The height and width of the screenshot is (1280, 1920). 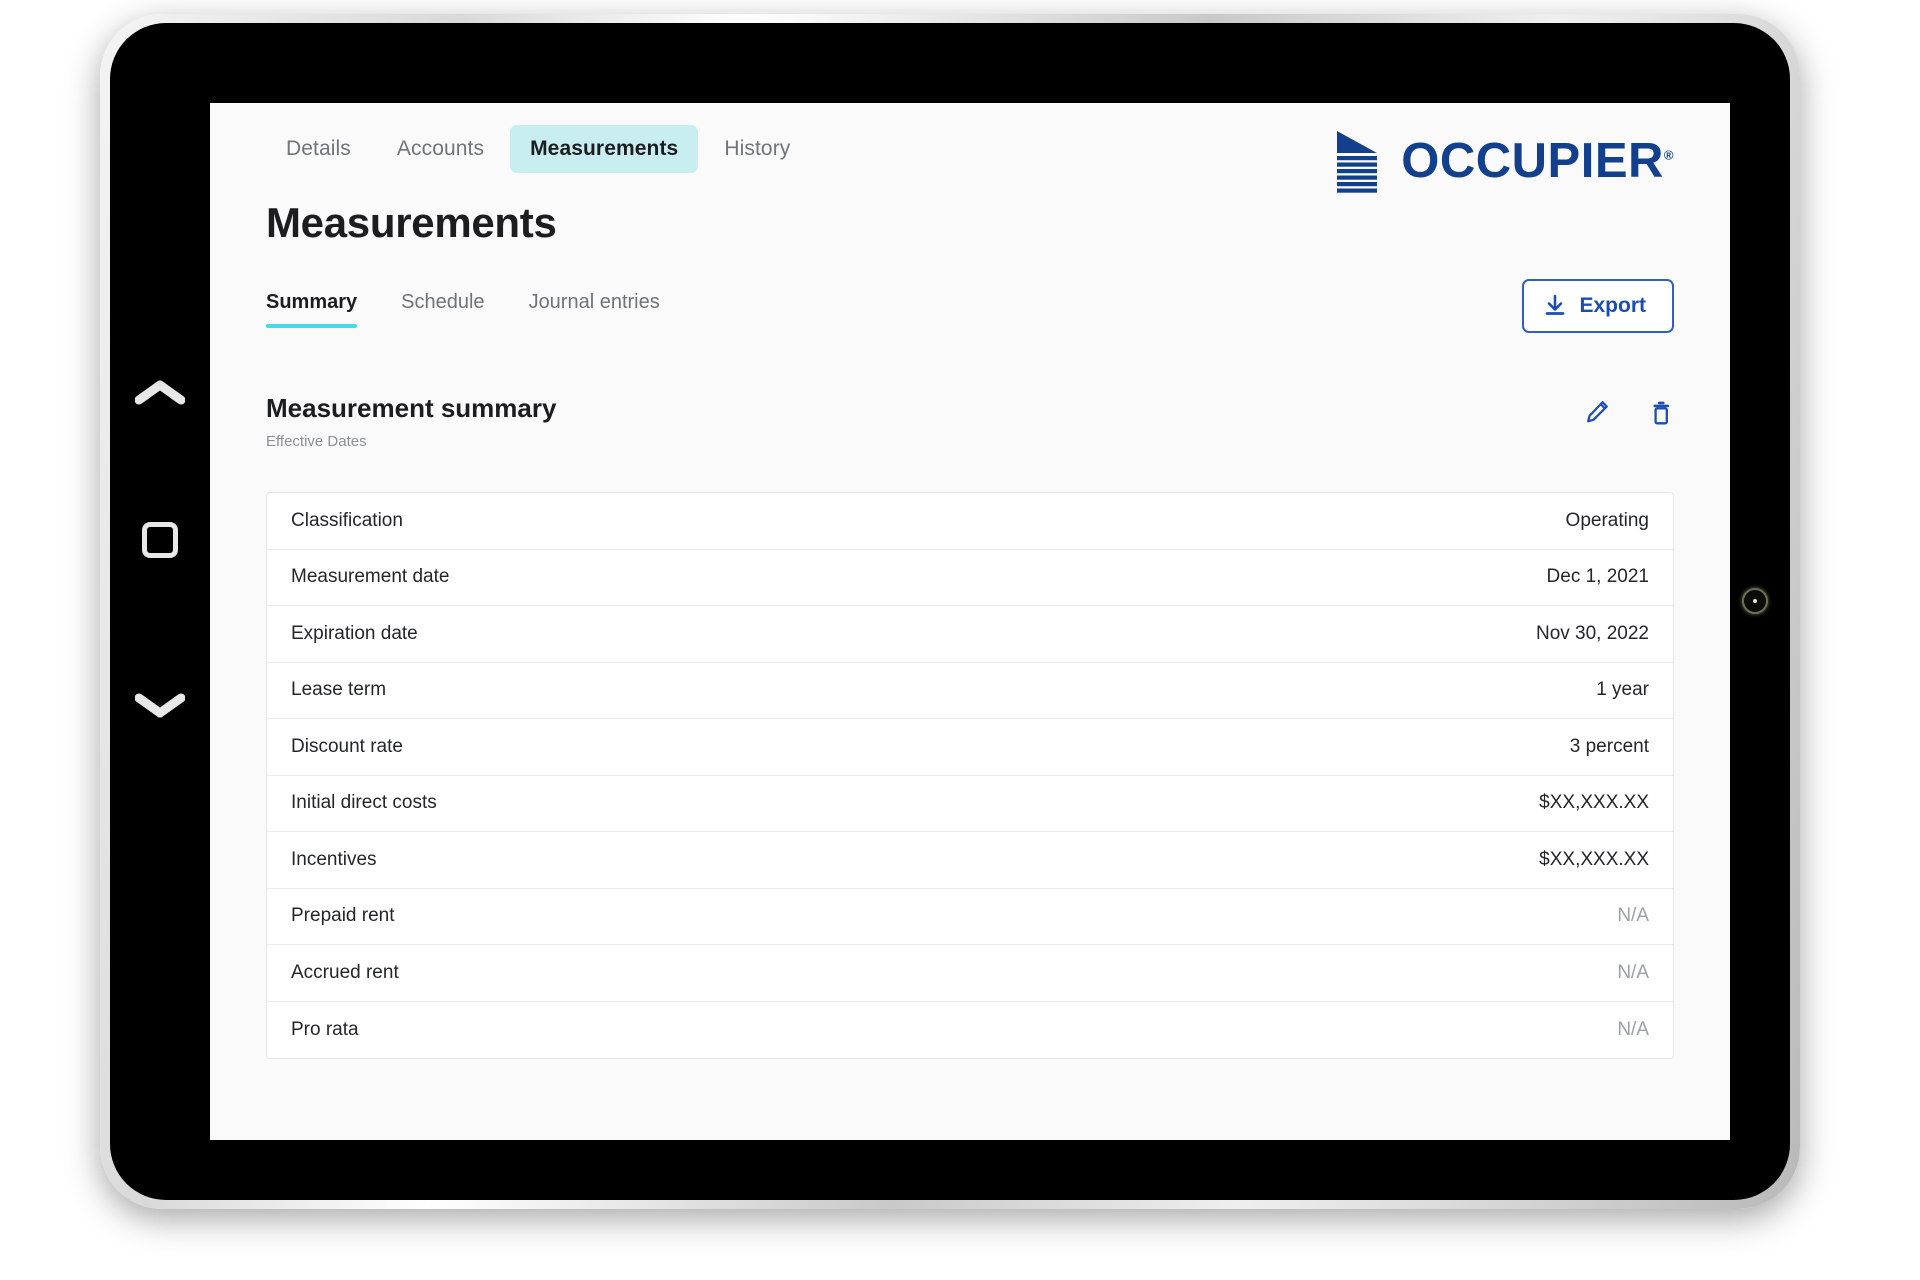 I want to click on section-title-block: Measurement summary Effective Dates, so click(x=411, y=421).